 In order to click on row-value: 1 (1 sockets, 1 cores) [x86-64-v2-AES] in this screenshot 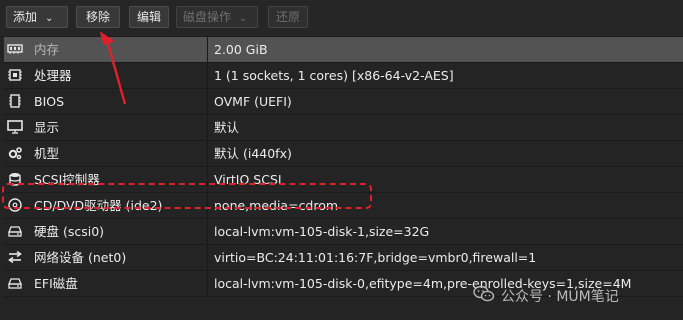, I will do `click(334, 75)`.